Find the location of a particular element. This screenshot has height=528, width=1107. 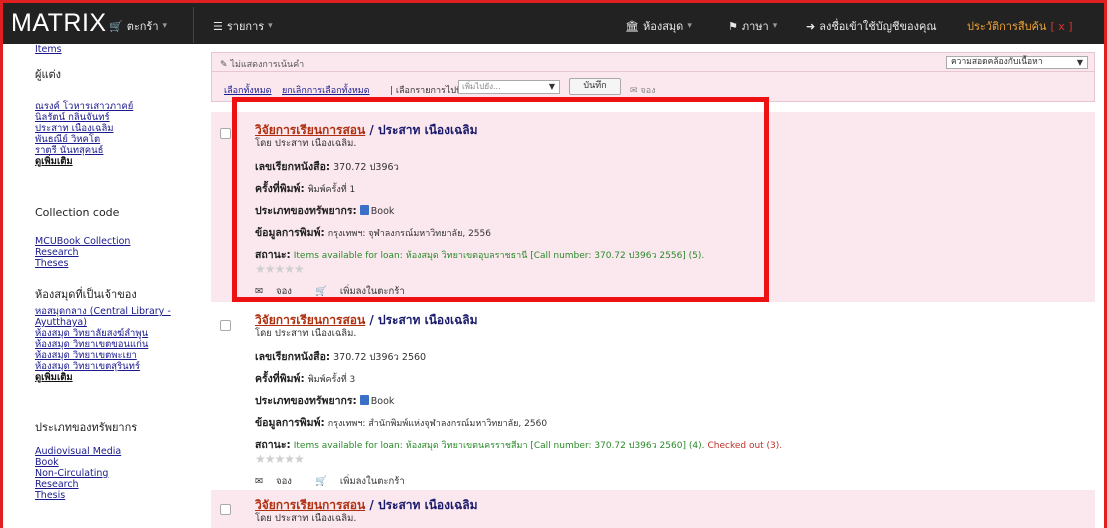

facet-authors-more: ดูเพิ่มเติม is located at coordinates (84, 161).